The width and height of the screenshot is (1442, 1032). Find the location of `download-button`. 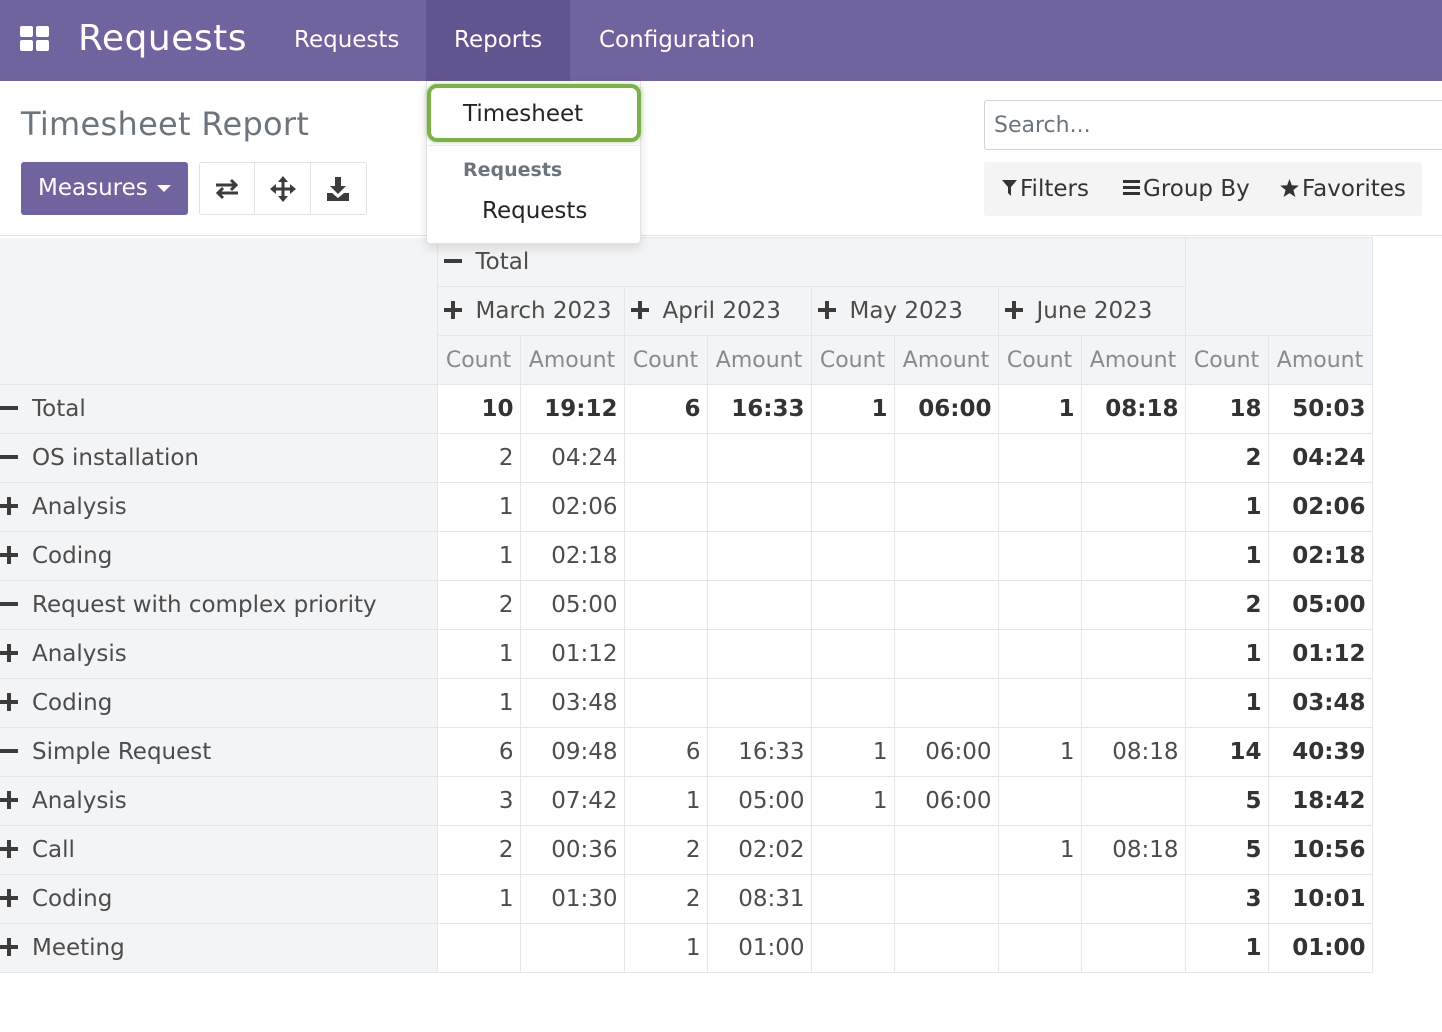

download-button is located at coordinates (338, 188).